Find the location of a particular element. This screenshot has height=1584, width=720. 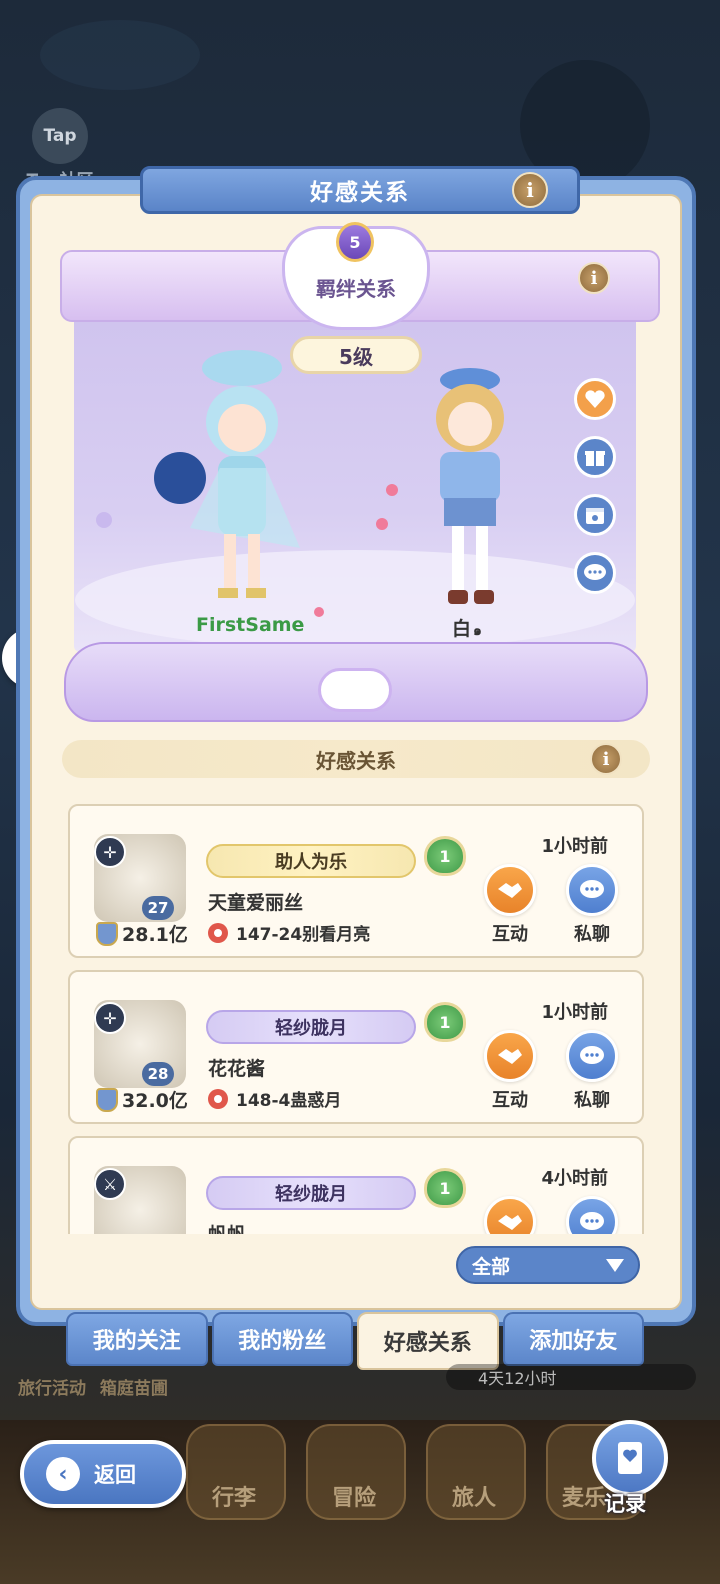

right-character is located at coordinates (470, 491).